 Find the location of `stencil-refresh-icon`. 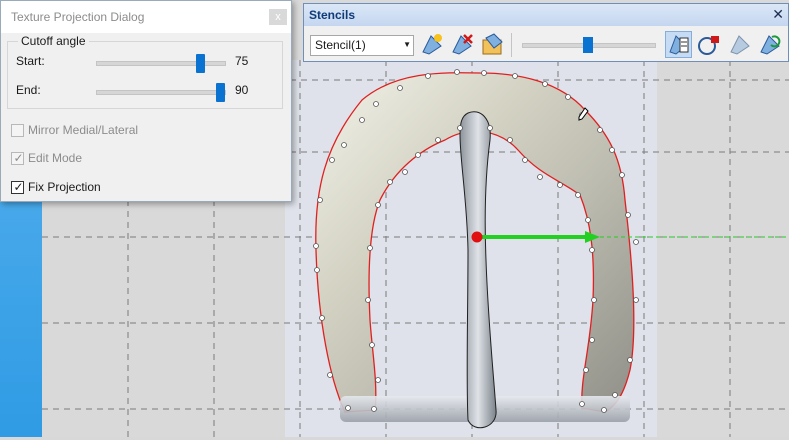

stencil-refresh-icon is located at coordinates (770, 45).